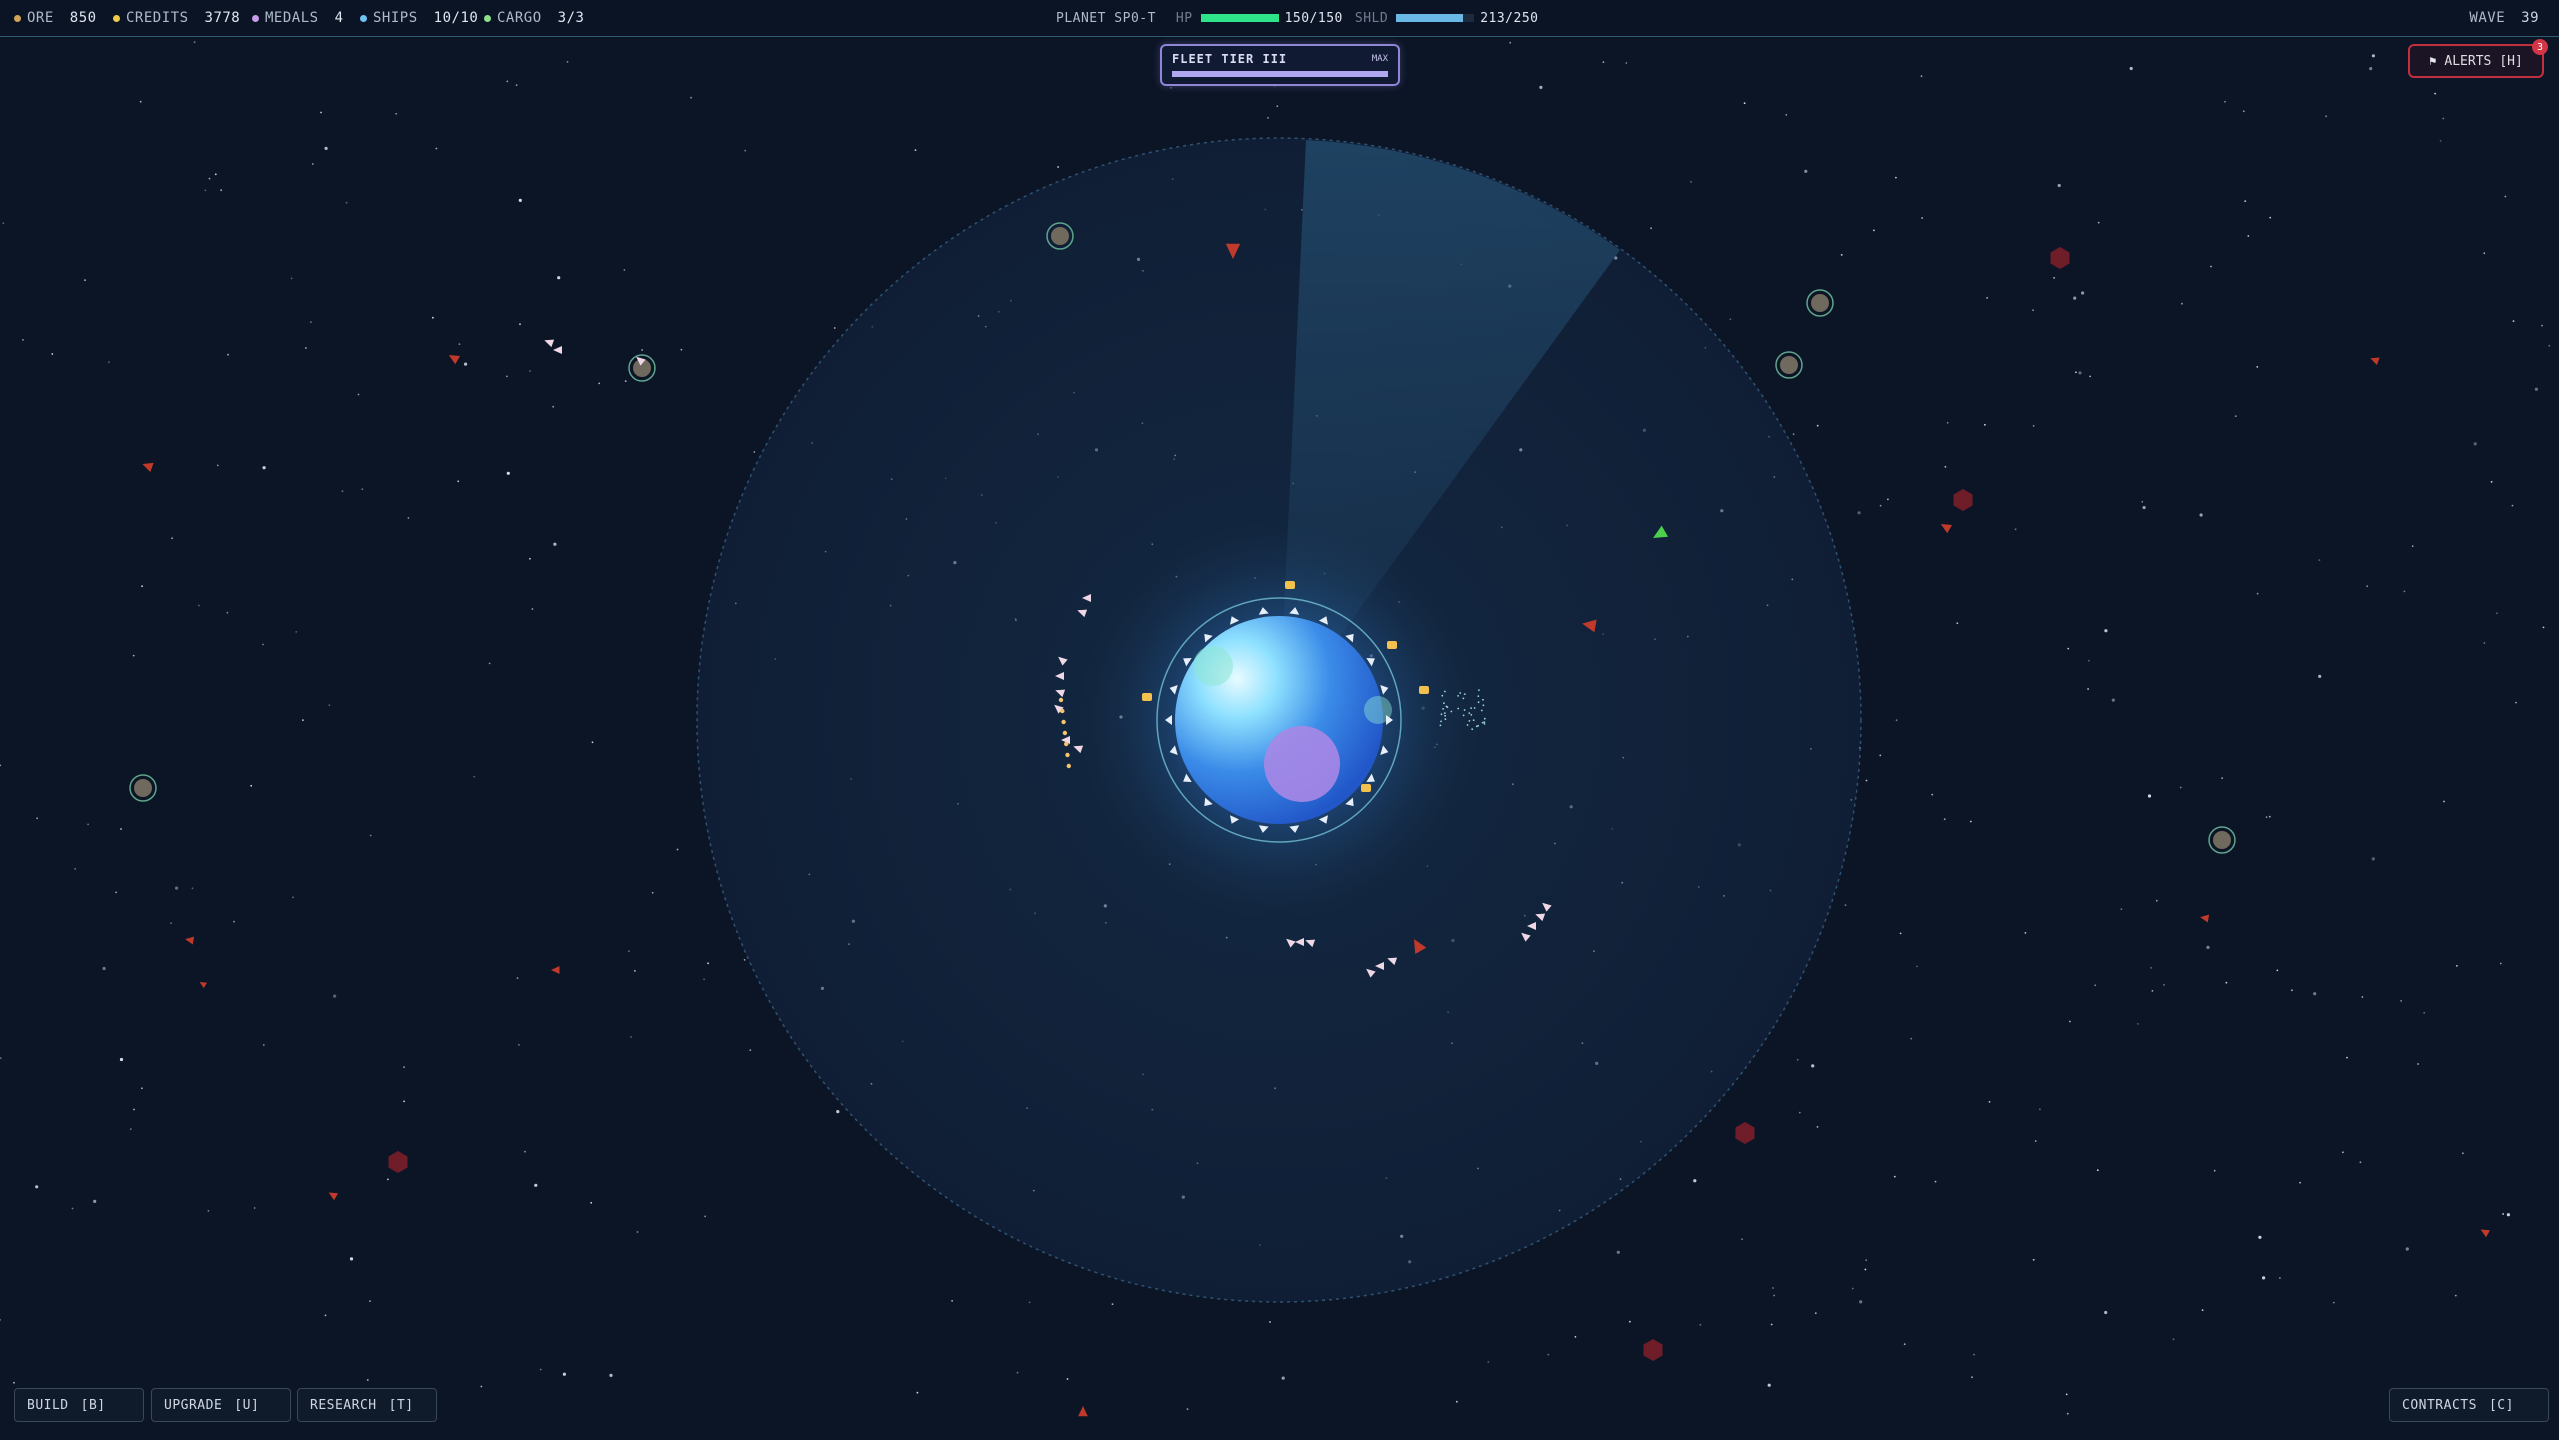 This screenshot has height=1440, width=2559. Describe the element at coordinates (1213, 666) in the screenshot. I see `planet-crater` at that location.